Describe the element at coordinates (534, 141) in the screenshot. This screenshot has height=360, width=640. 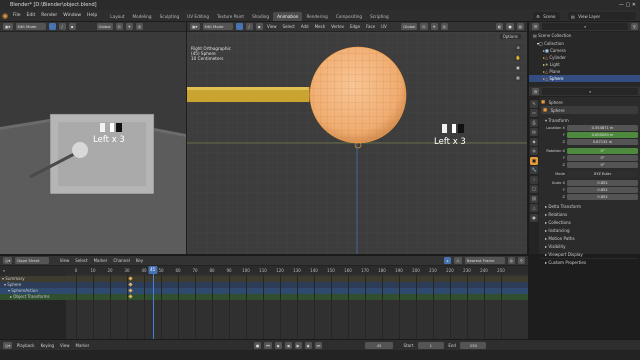
I see `scene-tab-icon: ◆` at that location.